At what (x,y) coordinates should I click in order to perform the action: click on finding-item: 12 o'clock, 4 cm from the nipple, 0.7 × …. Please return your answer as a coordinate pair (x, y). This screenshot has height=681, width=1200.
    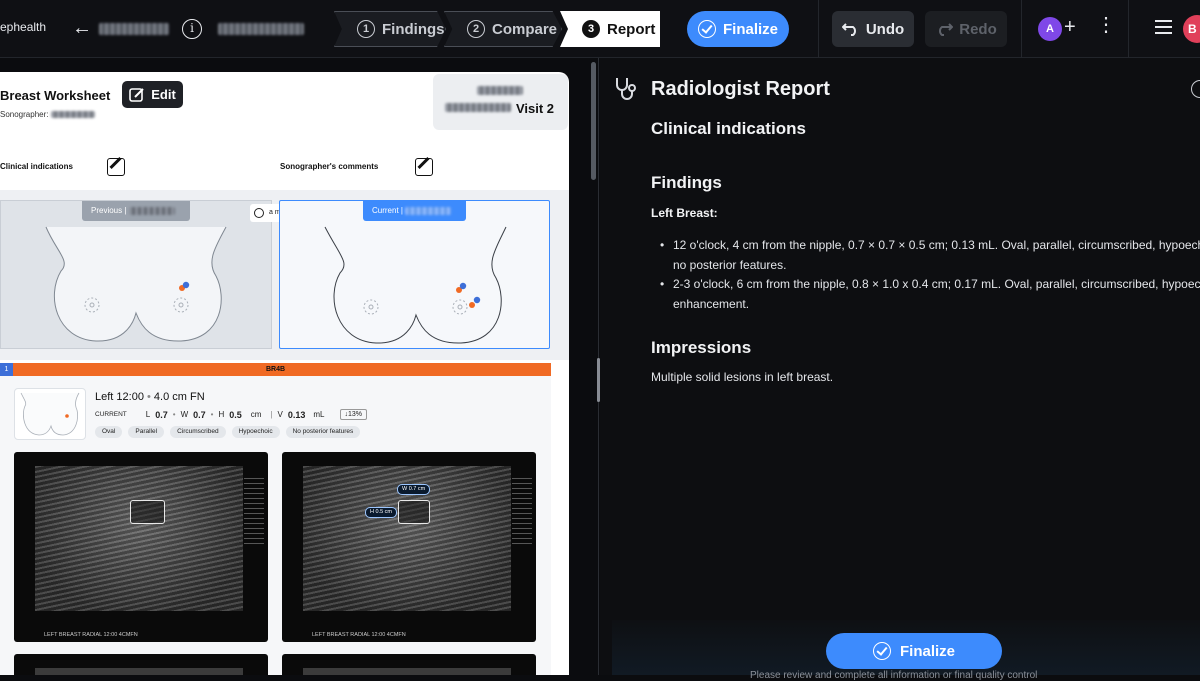
    Looking at the image, I should click on (930, 255).